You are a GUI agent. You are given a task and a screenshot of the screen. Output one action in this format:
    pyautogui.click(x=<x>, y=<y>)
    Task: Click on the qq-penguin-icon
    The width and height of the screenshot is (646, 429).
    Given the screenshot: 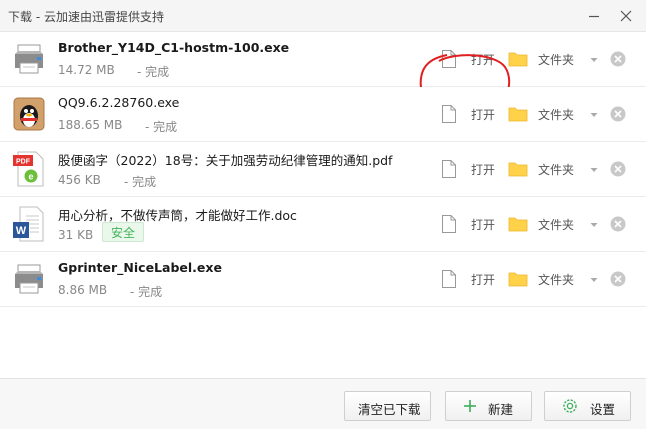 What is the action you would take?
    pyautogui.click(x=29, y=114)
    